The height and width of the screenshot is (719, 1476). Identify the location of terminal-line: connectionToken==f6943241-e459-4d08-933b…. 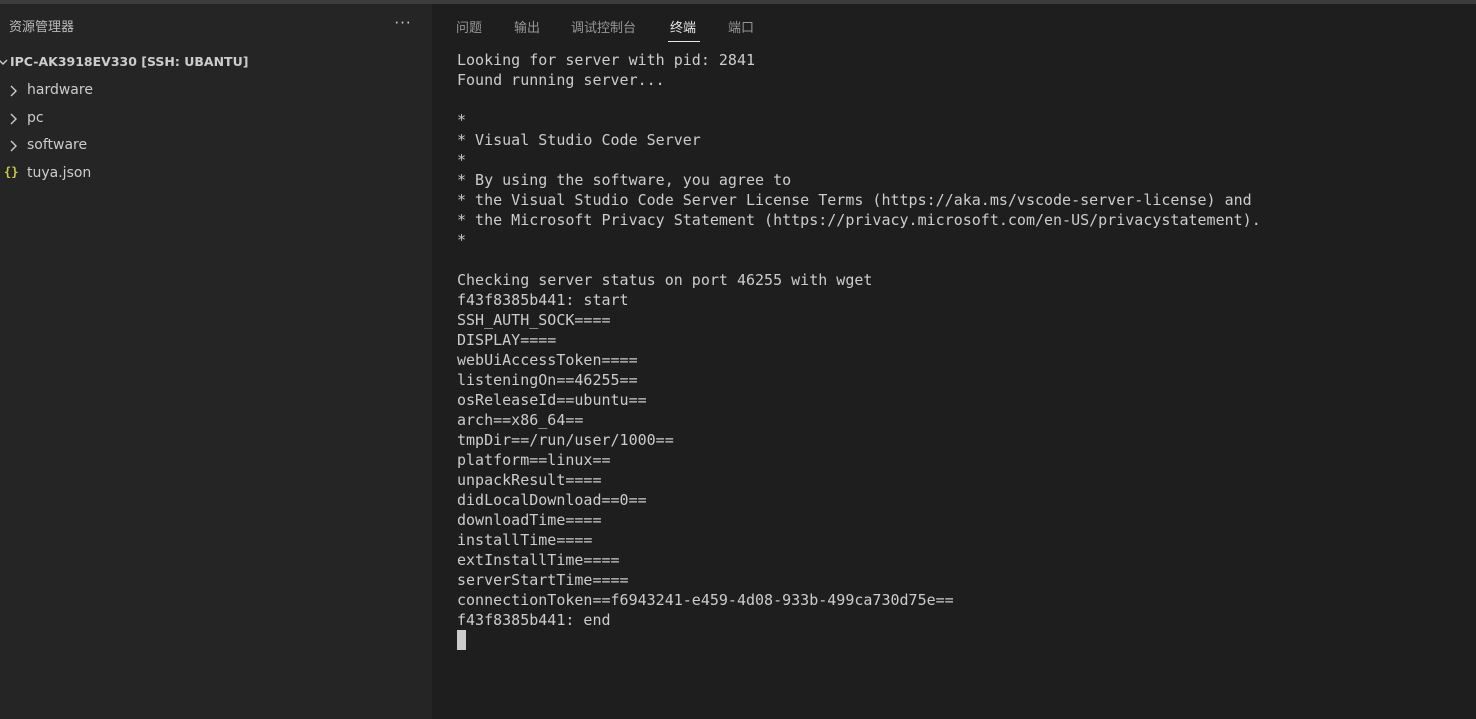
(705, 600).